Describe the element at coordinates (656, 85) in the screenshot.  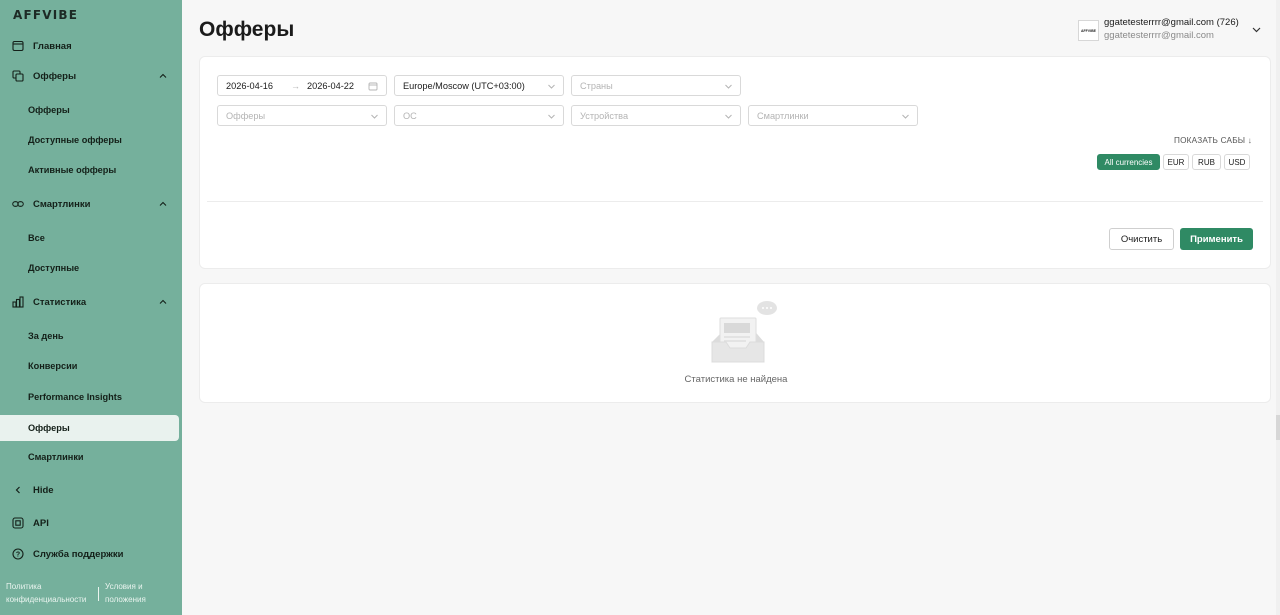
I see `countries-select: Страны` at that location.